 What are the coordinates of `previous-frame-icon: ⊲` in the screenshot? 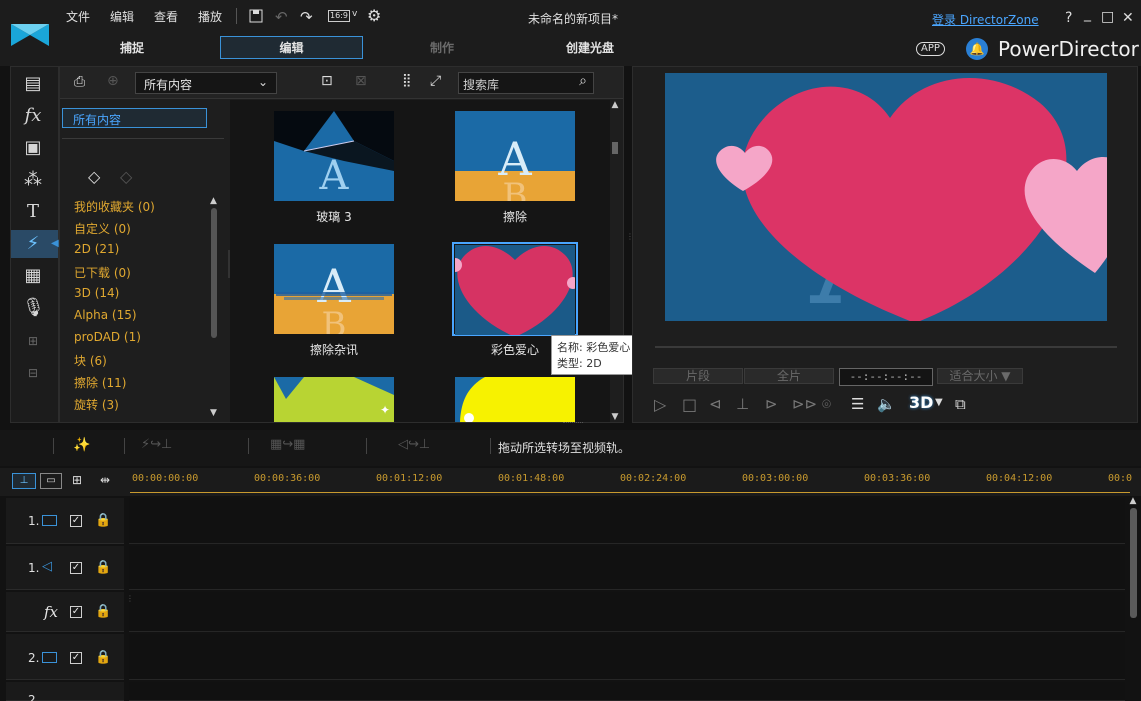 It's located at (715, 404).